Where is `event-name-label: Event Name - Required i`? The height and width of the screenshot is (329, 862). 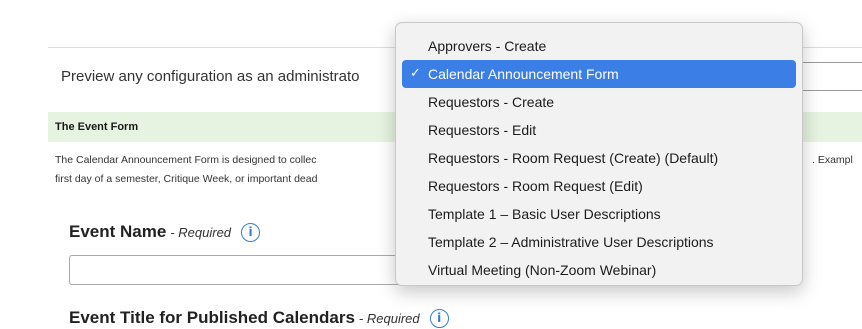 event-name-label: Event Name - Required i is located at coordinates (165, 232).